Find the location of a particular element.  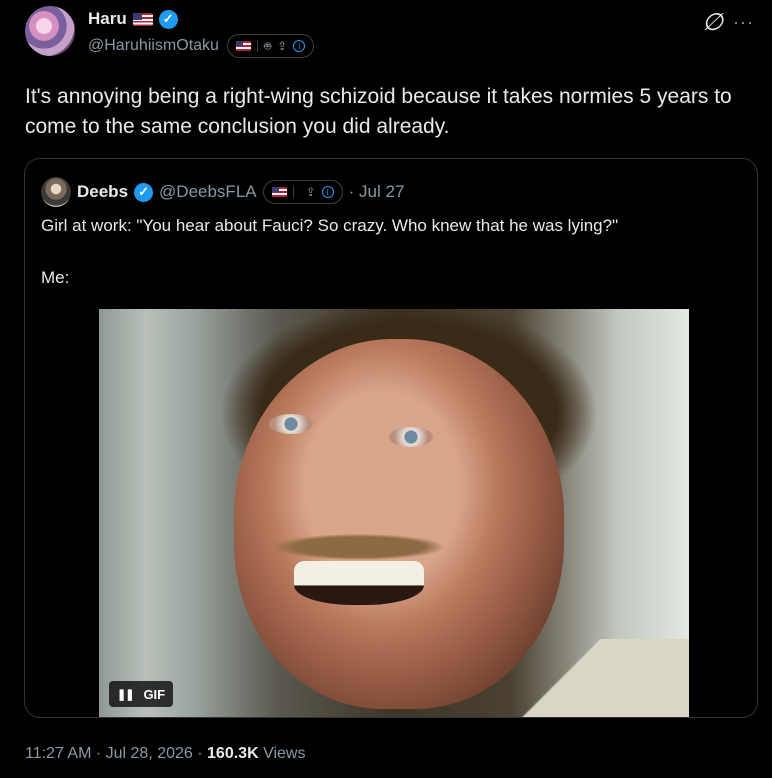

media-right-eye is located at coordinates (411, 437).